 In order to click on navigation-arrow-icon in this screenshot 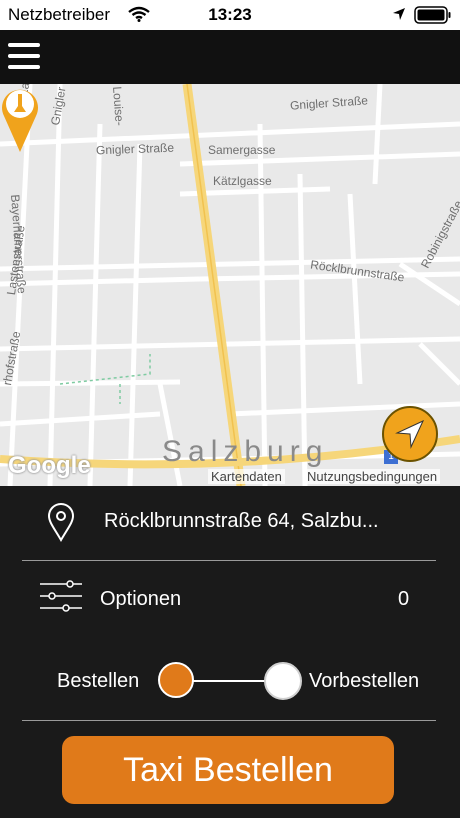, I will do `click(410, 434)`.